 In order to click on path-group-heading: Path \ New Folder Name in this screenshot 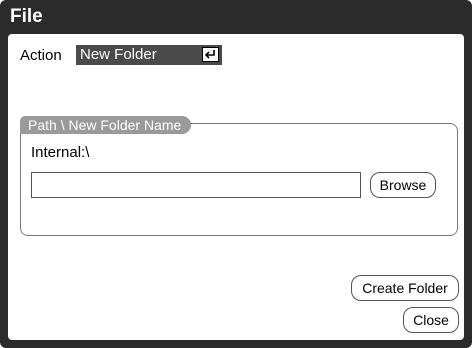, I will do `click(106, 125)`.